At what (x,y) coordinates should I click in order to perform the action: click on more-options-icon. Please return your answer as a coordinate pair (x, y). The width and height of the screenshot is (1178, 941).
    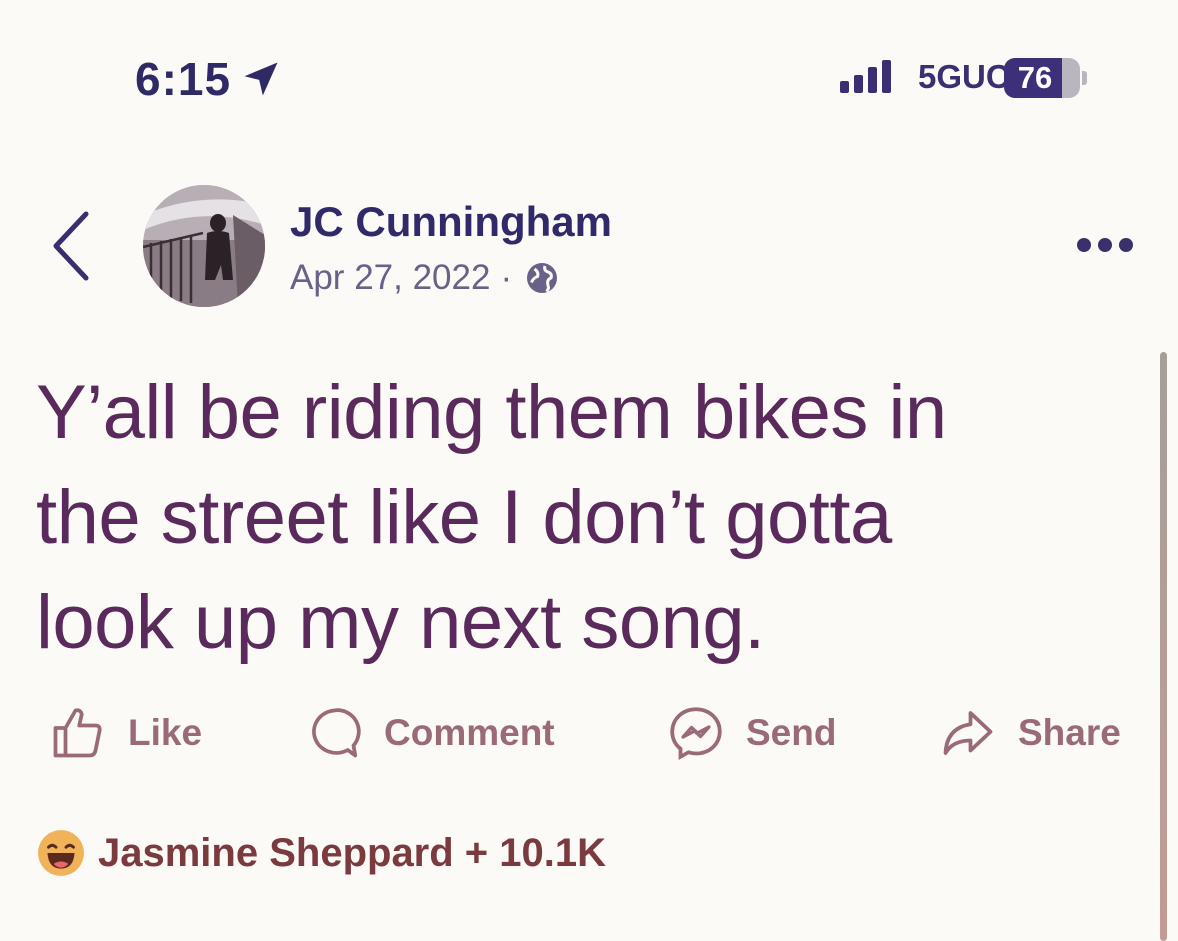
    Looking at the image, I should click on (1105, 245).